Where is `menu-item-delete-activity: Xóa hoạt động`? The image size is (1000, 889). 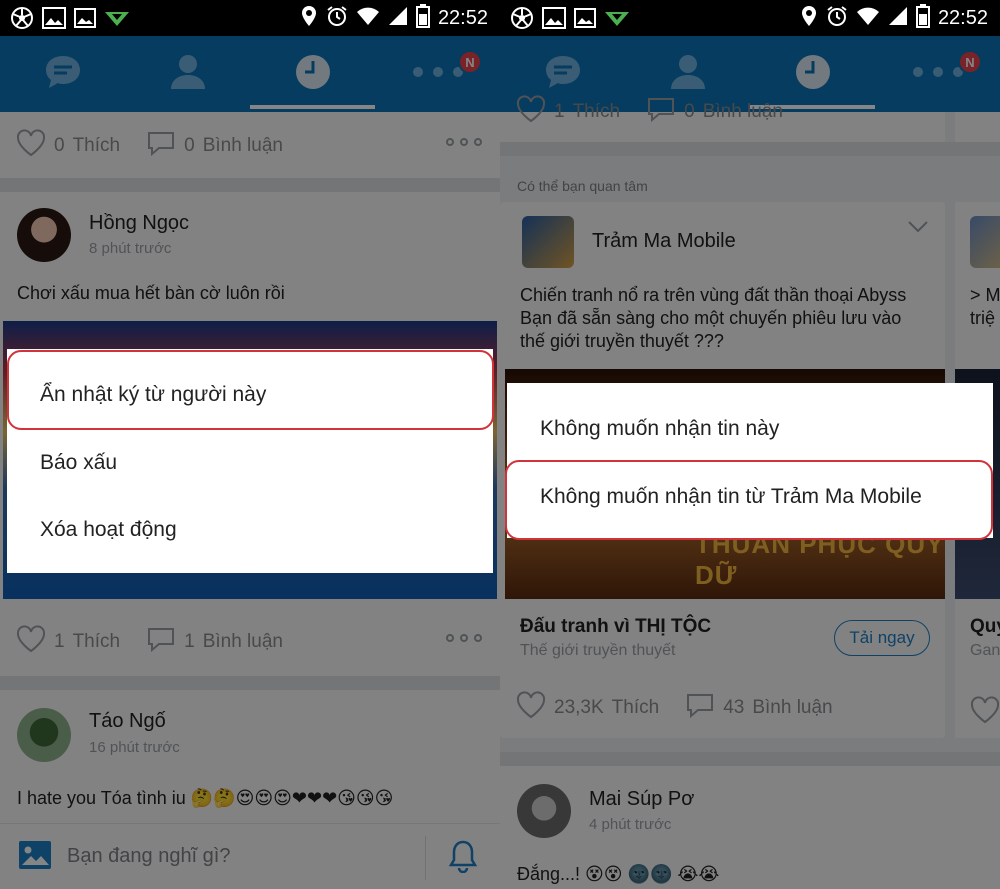 menu-item-delete-activity: Xóa hoạt động is located at coordinates (250, 530).